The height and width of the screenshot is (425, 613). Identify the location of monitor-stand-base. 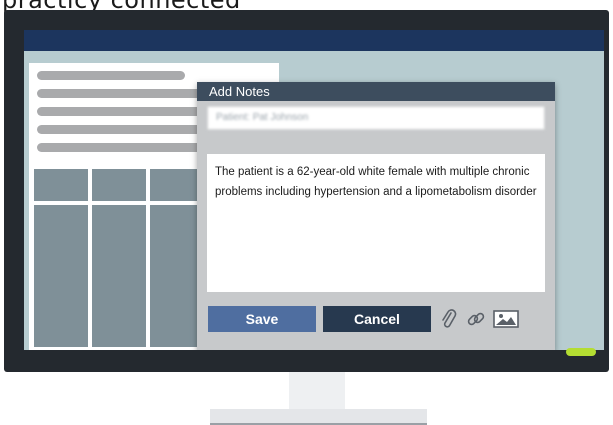
(318, 417).